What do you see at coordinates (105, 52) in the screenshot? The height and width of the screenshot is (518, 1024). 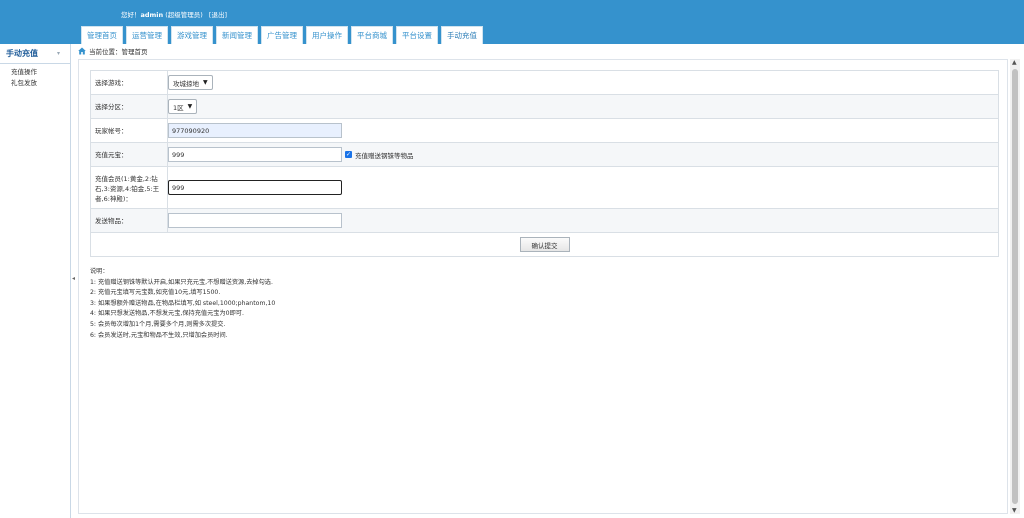 I see `breadcrumb-prefix: 当前位置：` at bounding box center [105, 52].